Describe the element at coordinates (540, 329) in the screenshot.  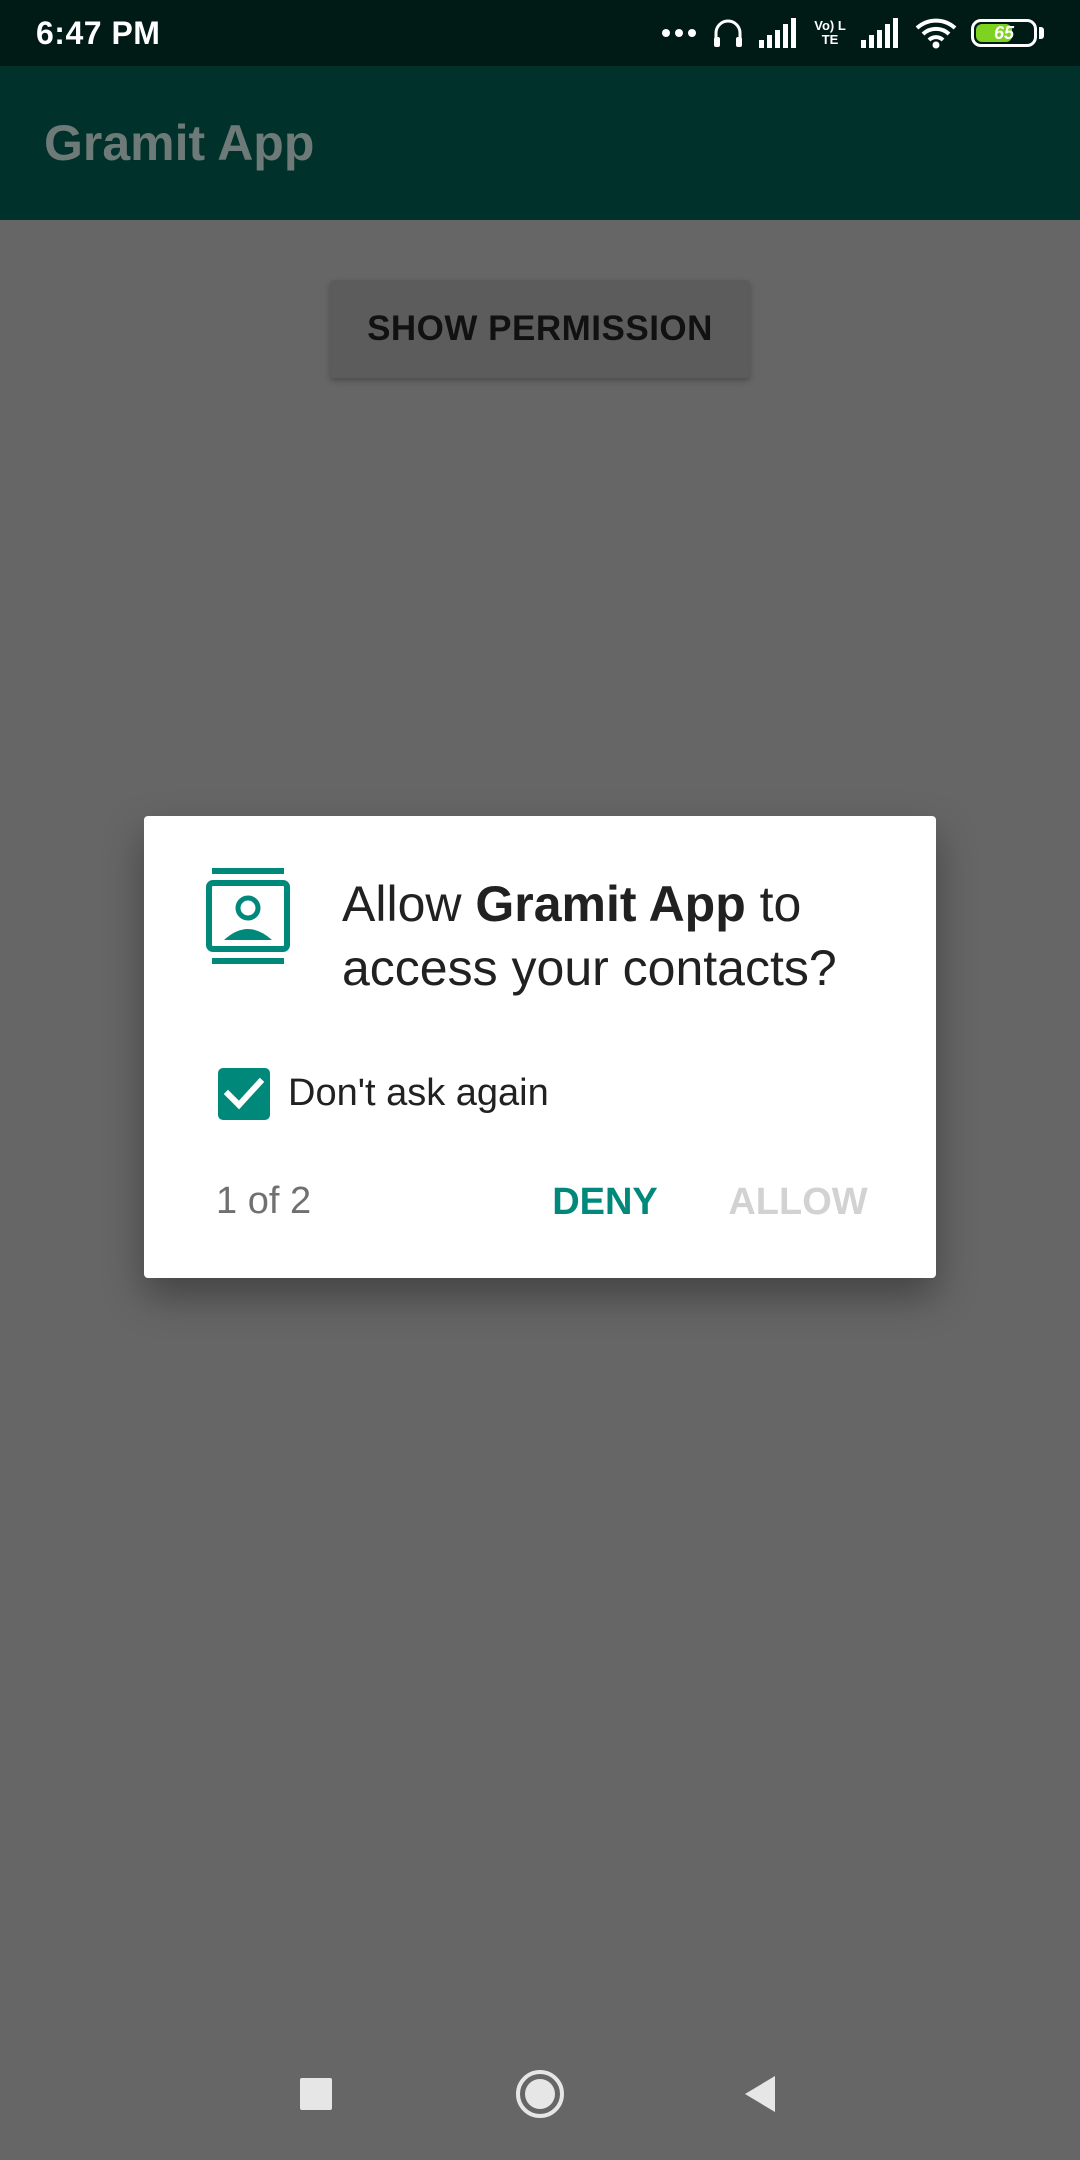
I see `show-permission-button: SHOW PERMISSION` at that location.